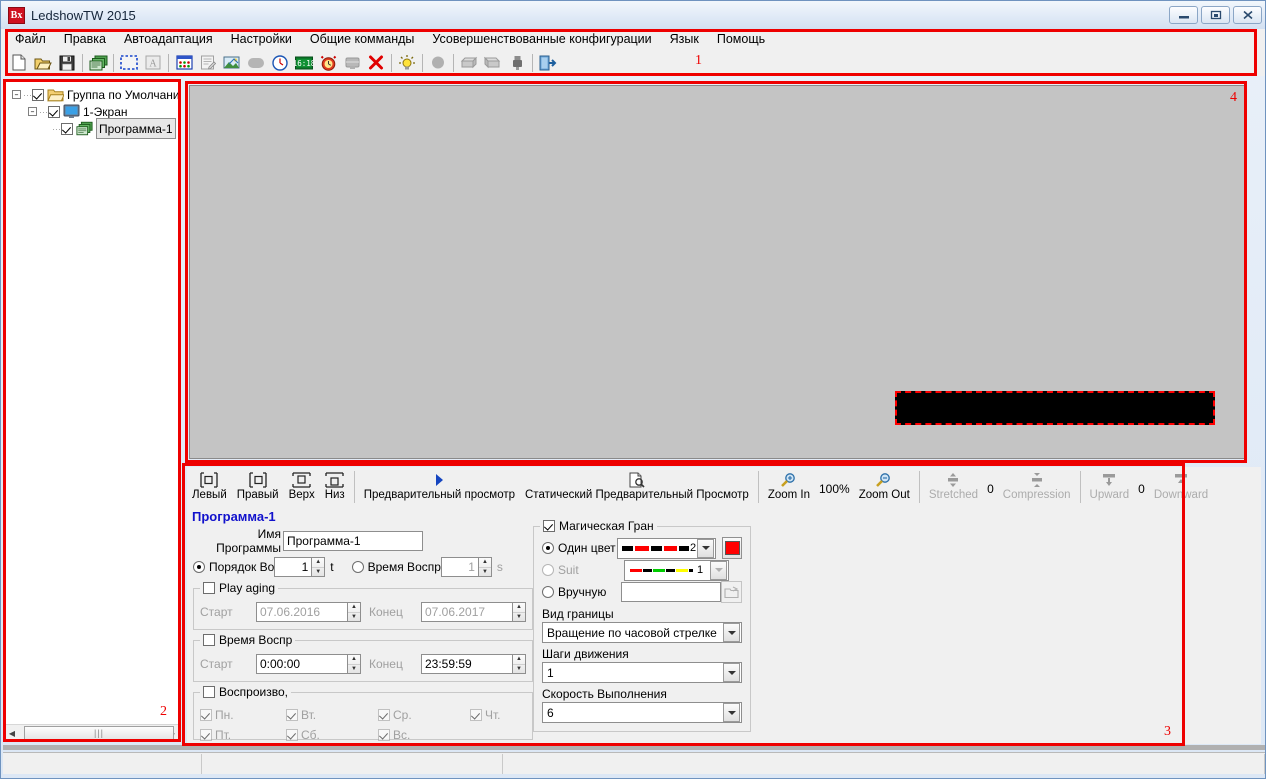 This screenshot has height=779, width=1266. What do you see at coordinates (438, 62) in the screenshot?
I see `gray-circle-button` at bounding box center [438, 62].